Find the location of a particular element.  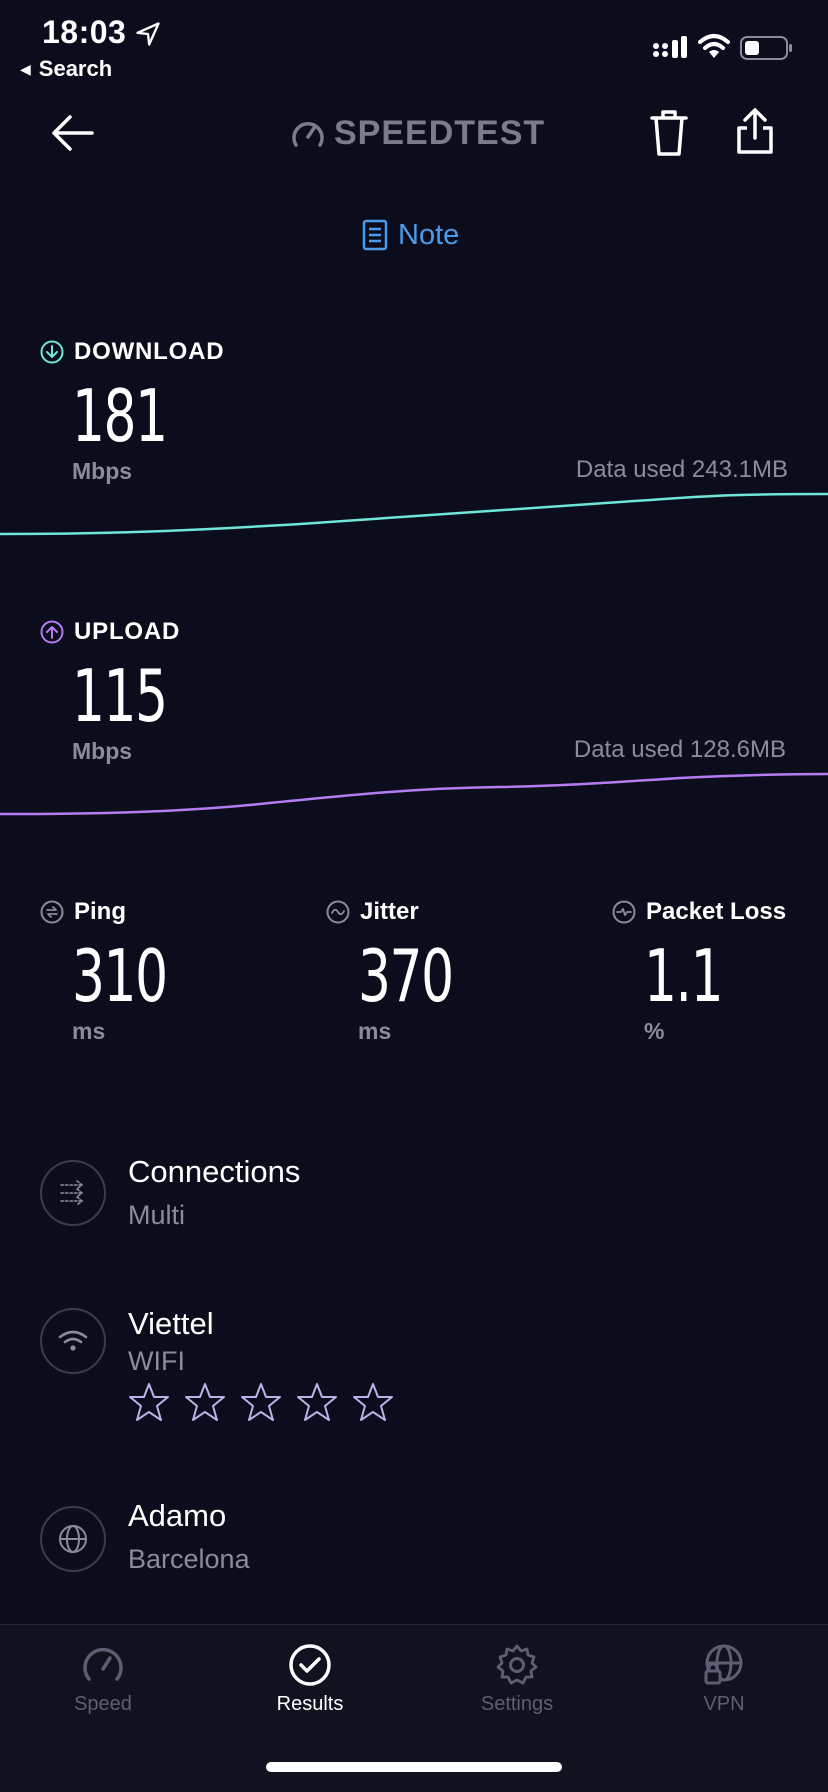

connections-icon-badge is located at coordinates (73, 1193).